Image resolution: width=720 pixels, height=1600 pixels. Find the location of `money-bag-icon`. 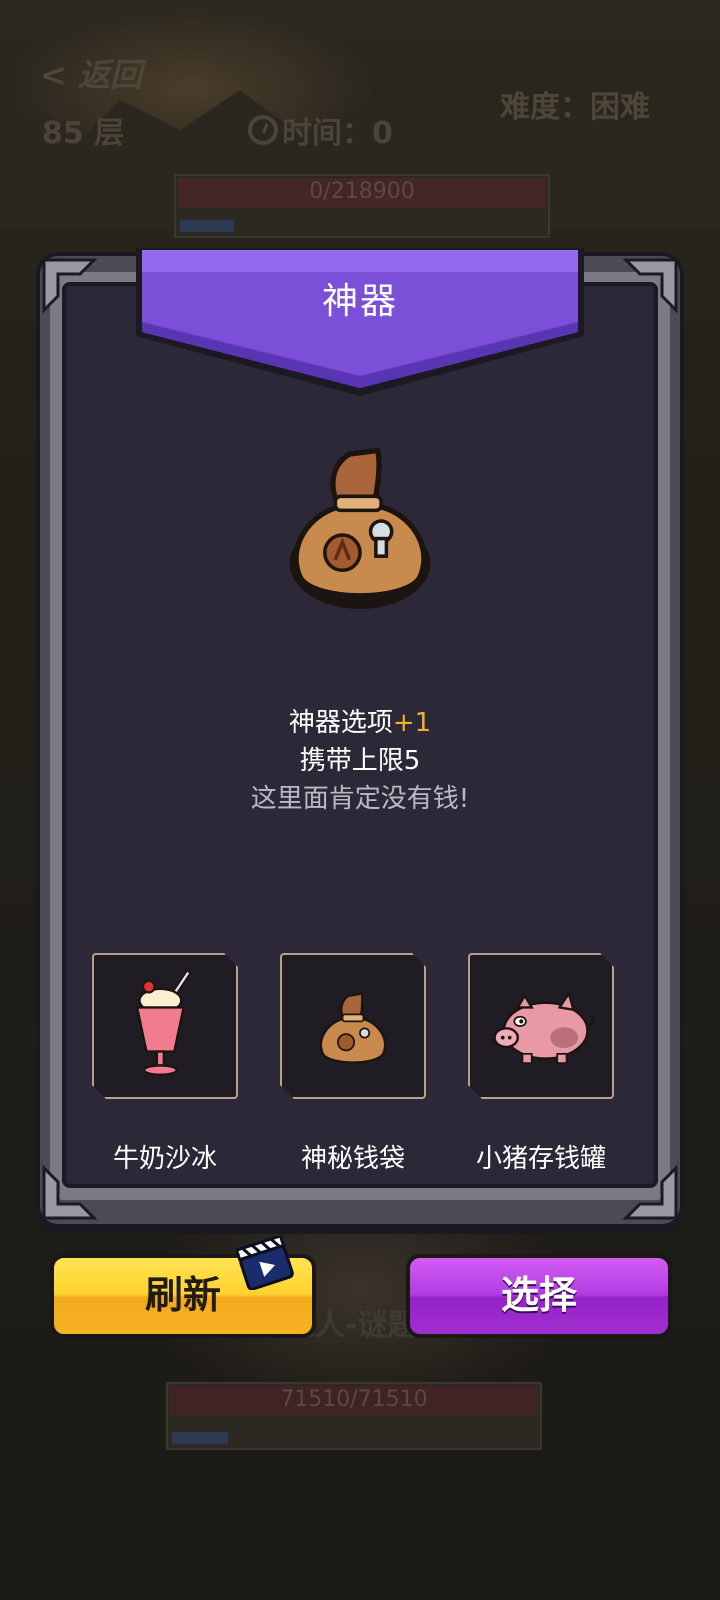

money-bag-icon is located at coordinates (353, 1028).